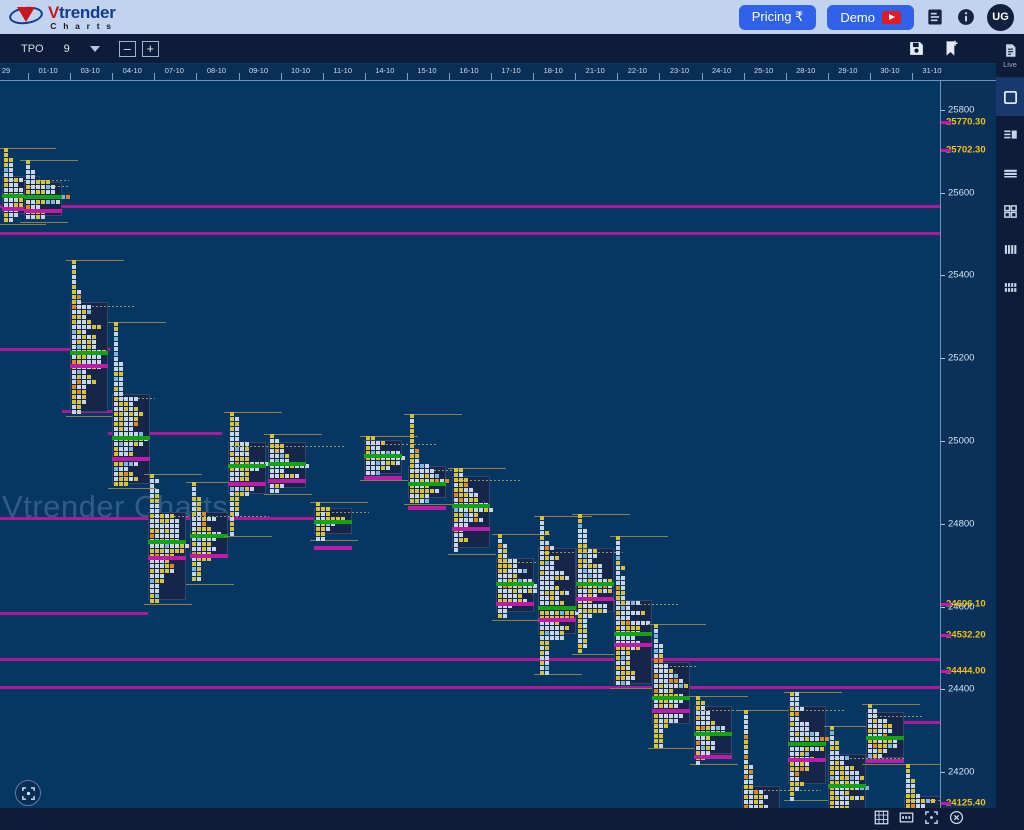  Describe the element at coordinates (1010, 135) in the screenshot. I see `sidebar-item-split-layout` at that location.